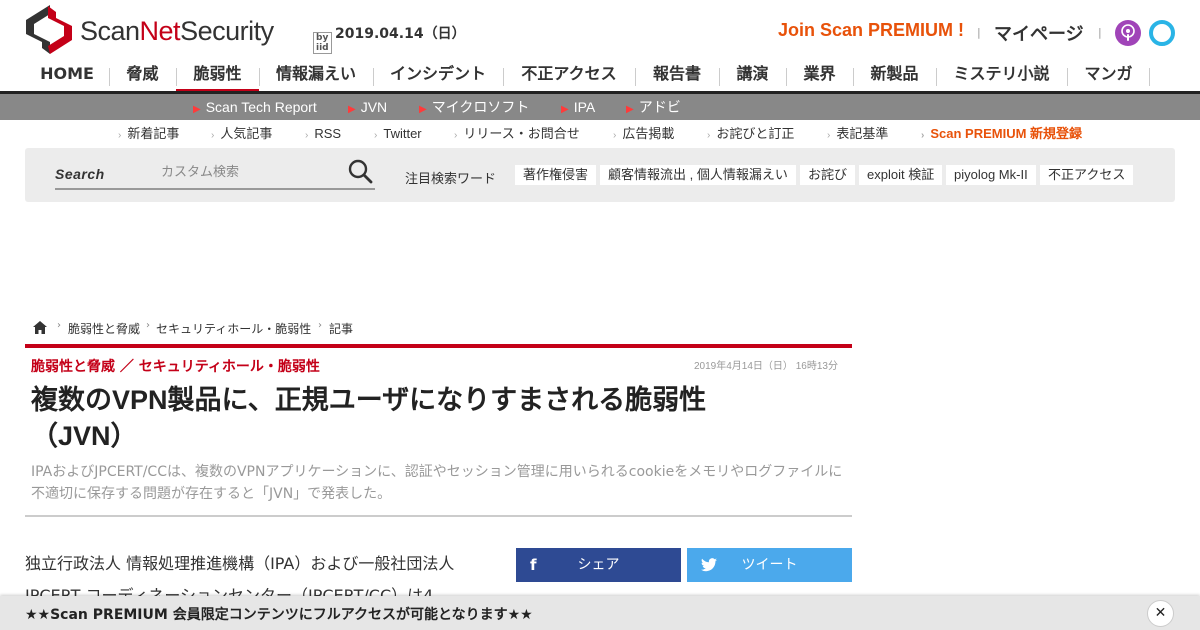 This screenshot has height=630, width=1200. I want to click on subnav-item-label: Scan Tech Report, so click(261, 107).